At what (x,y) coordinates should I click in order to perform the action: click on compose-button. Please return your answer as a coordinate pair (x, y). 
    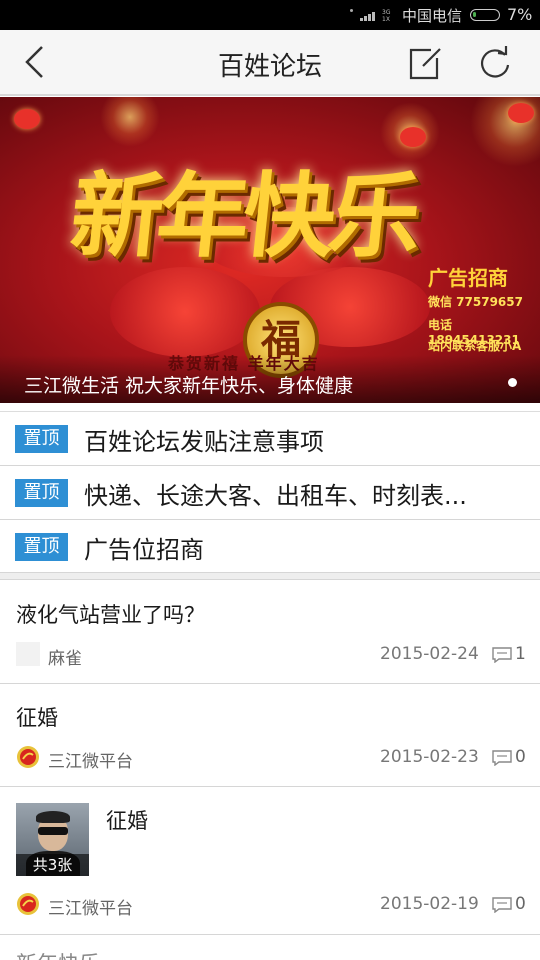
    Looking at the image, I should click on (425, 63).